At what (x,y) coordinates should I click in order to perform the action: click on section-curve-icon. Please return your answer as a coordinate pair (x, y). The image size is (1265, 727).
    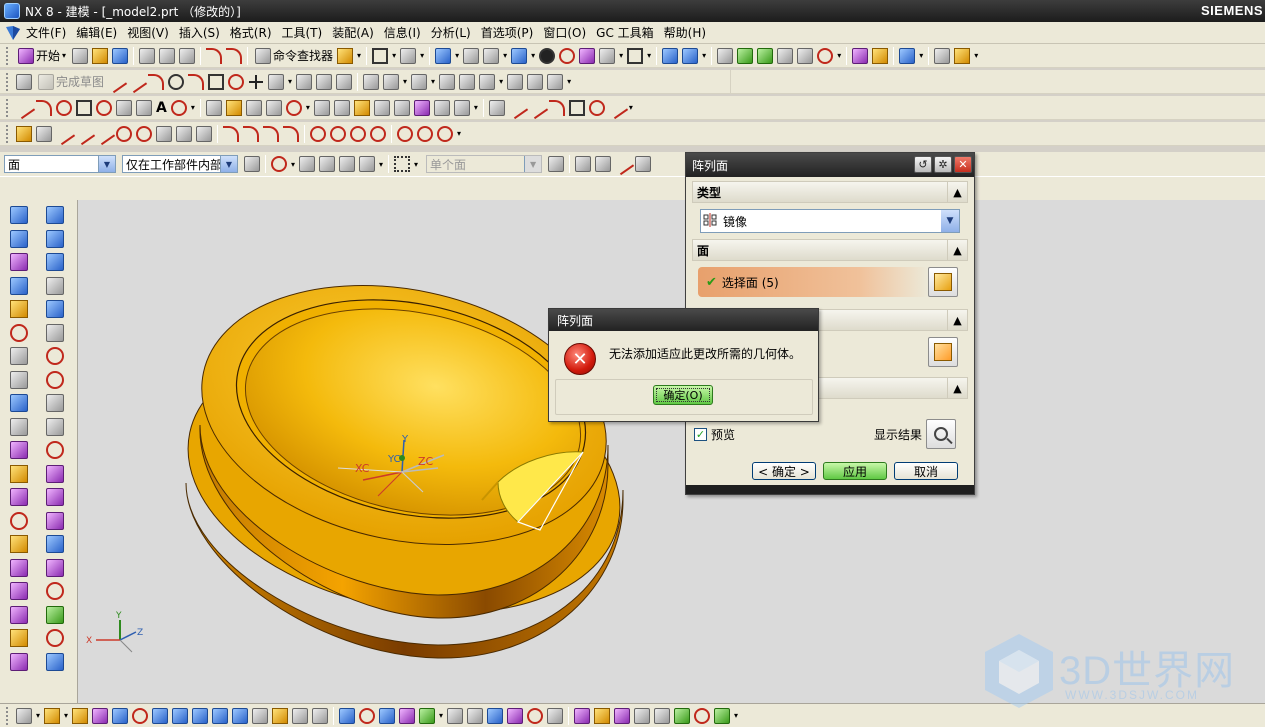
    Looking at the image, I should click on (361, 107).